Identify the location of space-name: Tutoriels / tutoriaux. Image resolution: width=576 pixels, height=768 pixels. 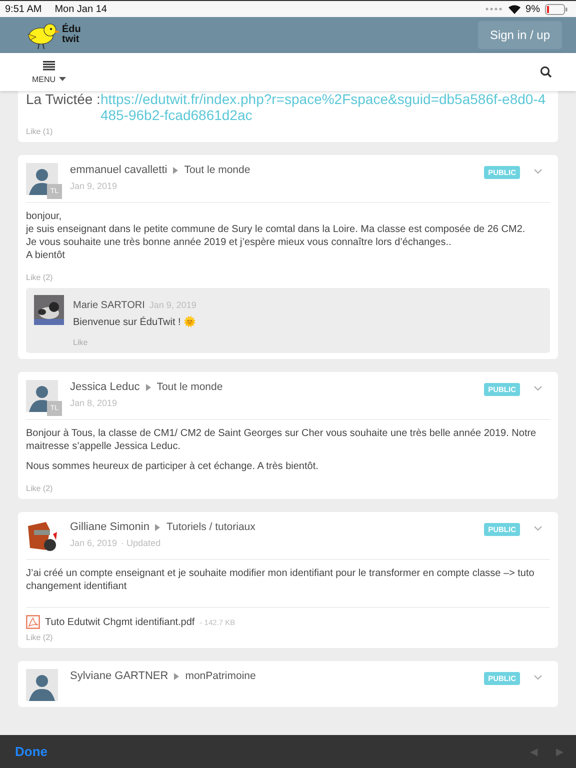
(211, 527).